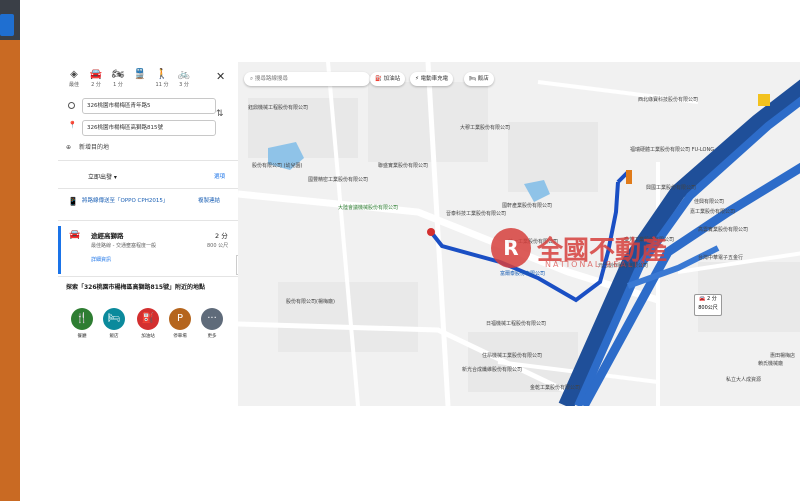 Image resolution: width=800 pixels, height=501 pixels. I want to click on map-label: 私立大人成資源, so click(744, 380).